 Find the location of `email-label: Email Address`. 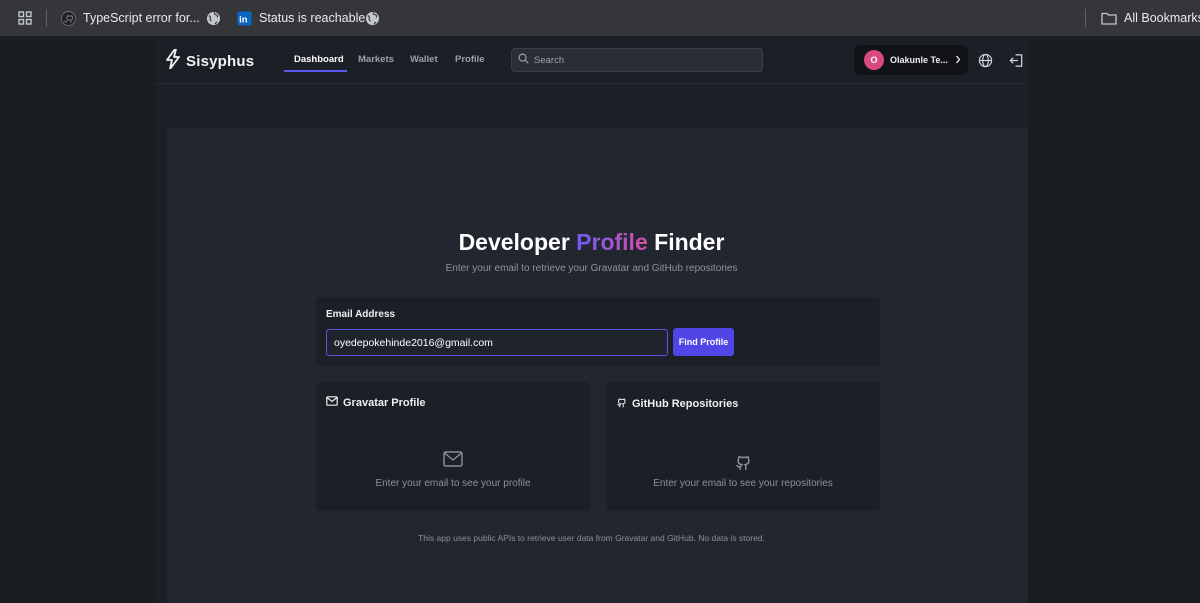

email-label: Email Address is located at coordinates (361, 314).